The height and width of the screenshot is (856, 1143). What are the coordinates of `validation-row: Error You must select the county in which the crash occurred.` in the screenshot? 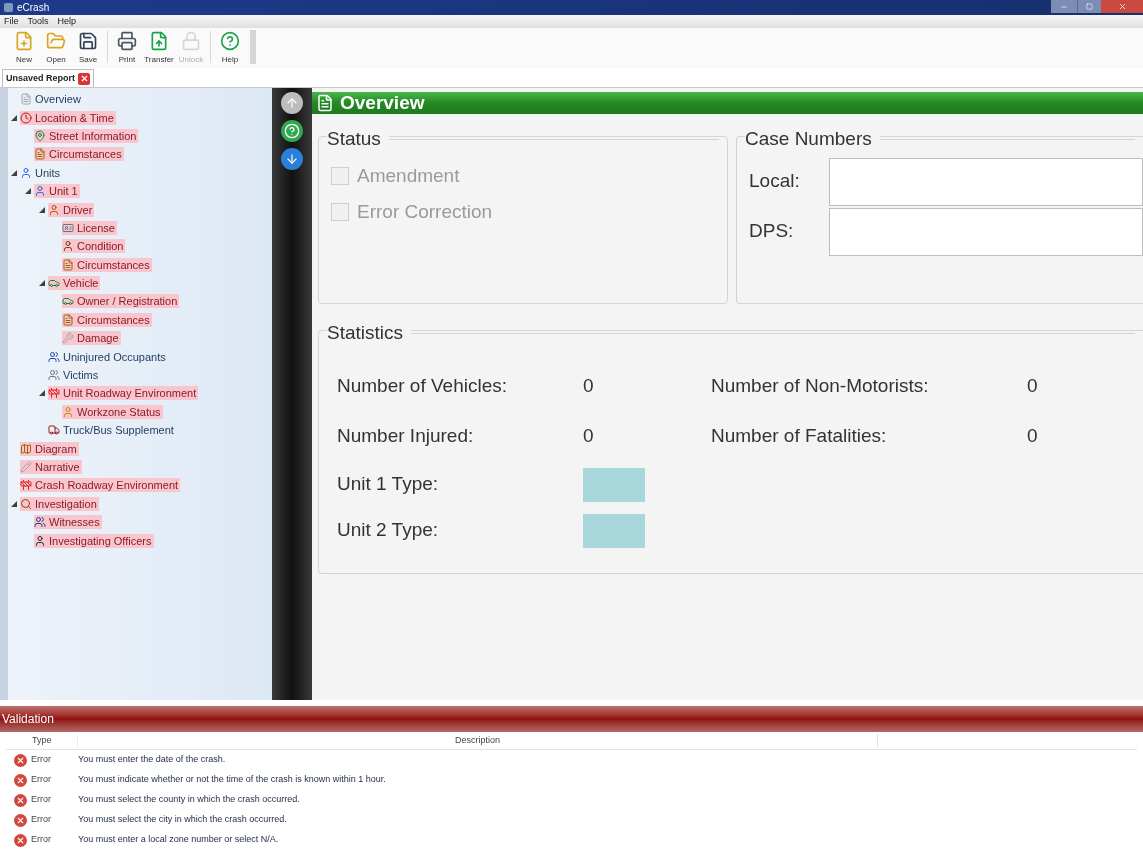 It's located at (571, 800).